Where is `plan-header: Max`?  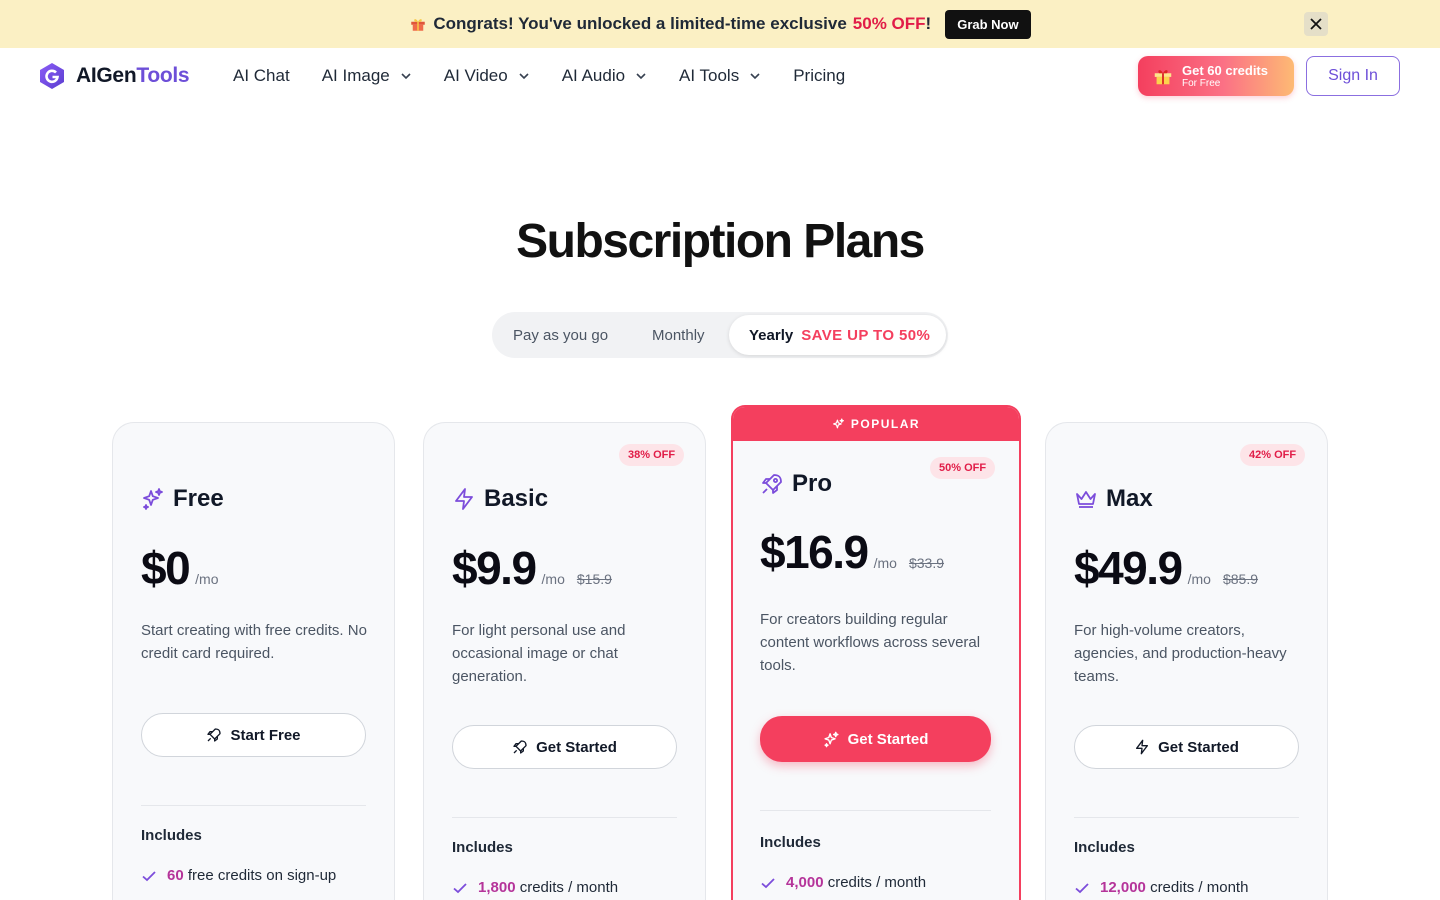
plan-header: Max is located at coordinates (1113, 499).